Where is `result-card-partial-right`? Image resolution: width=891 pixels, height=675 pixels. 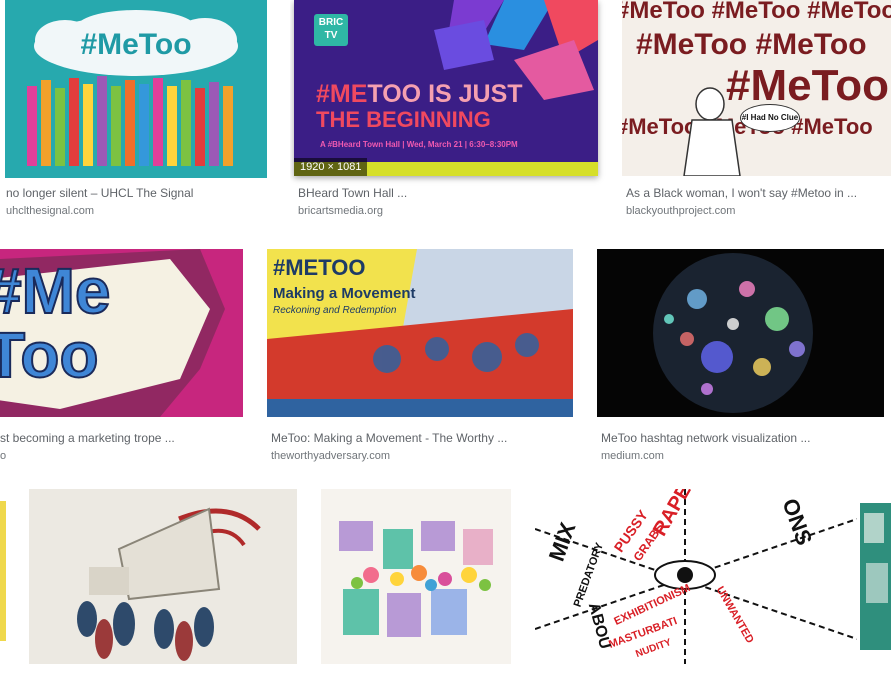 result-card-partial-right is located at coordinates (875, 582).